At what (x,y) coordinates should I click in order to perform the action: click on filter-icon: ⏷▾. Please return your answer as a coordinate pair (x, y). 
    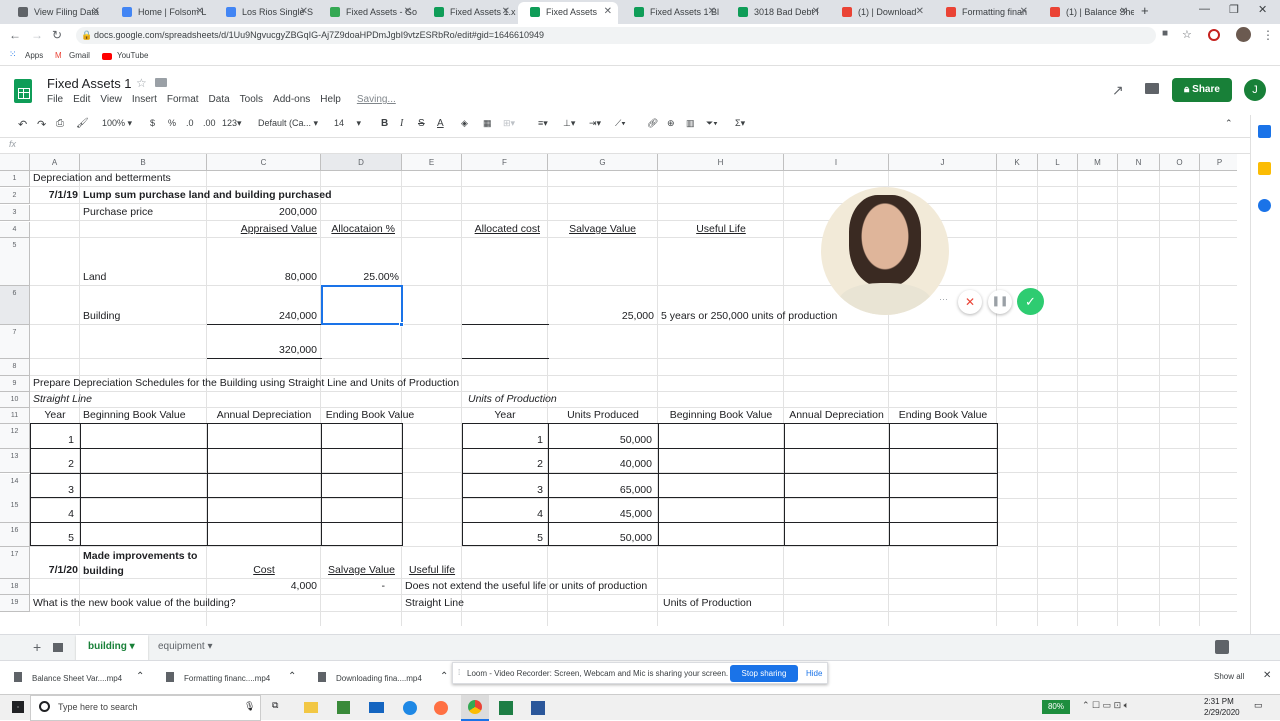
    Looking at the image, I should click on (712, 123).